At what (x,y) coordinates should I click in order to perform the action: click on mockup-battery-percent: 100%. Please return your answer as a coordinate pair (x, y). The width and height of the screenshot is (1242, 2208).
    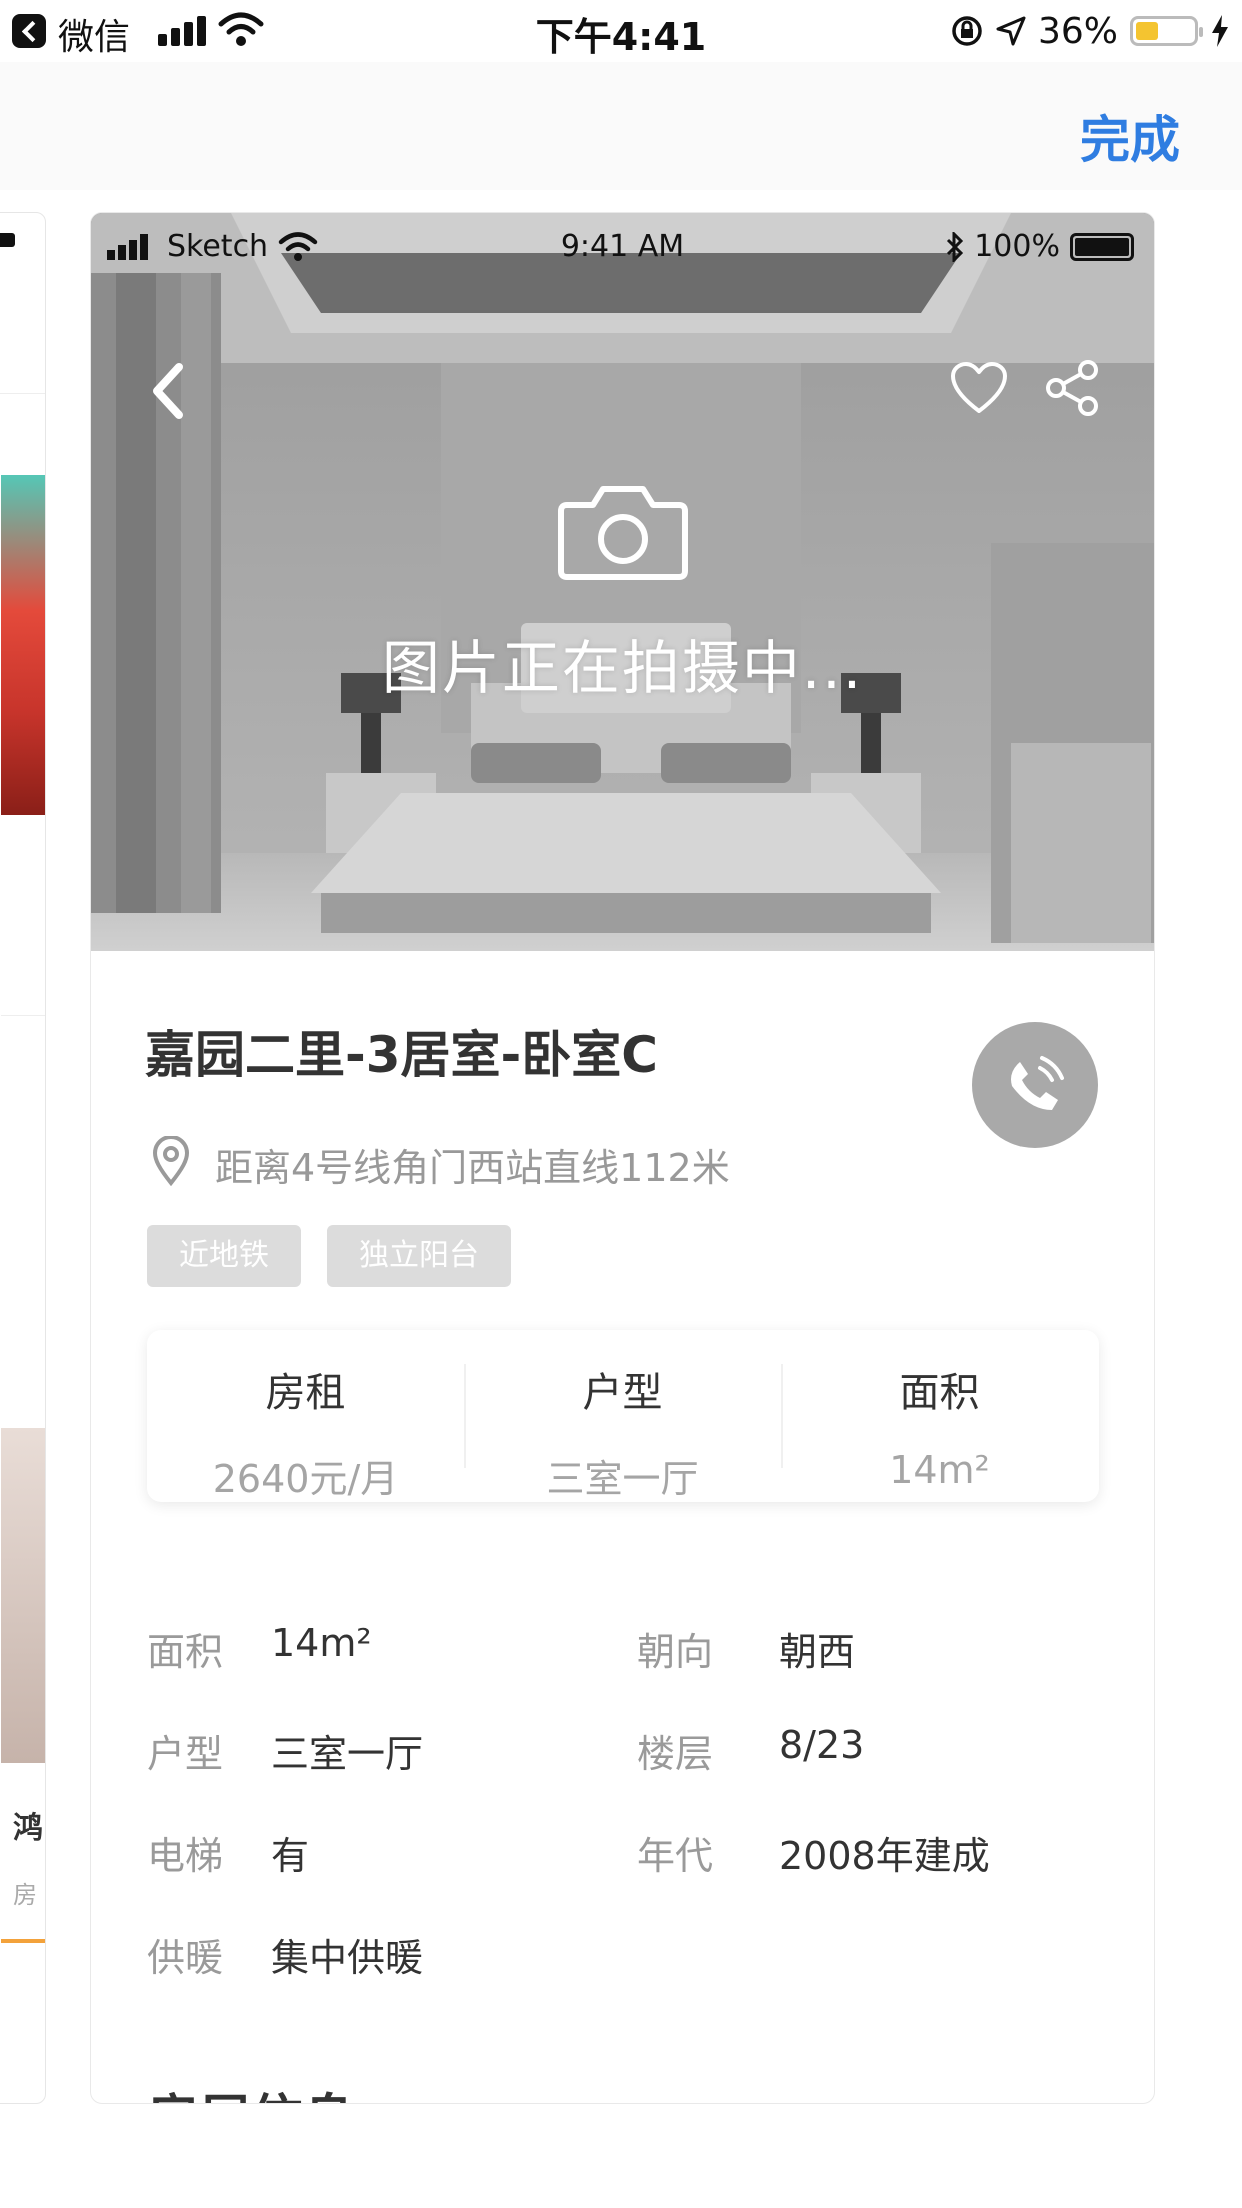
    Looking at the image, I should click on (1017, 246).